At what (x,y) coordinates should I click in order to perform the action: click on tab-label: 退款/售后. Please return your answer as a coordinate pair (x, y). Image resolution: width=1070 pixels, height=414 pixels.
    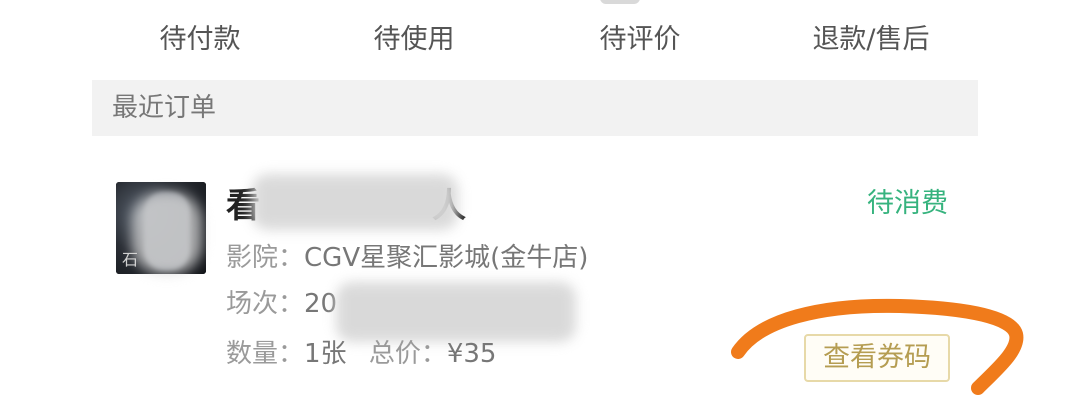
    Looking at the image, I should click on (871, 39).